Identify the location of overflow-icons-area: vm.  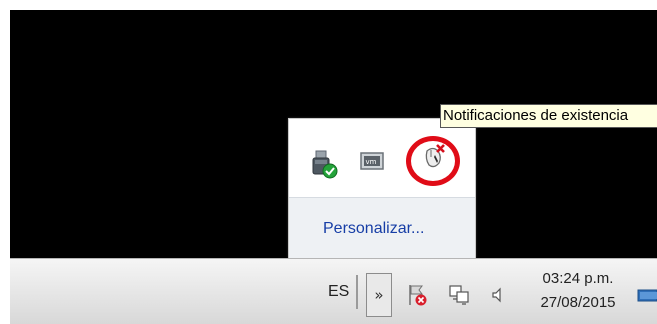
(382, 158).